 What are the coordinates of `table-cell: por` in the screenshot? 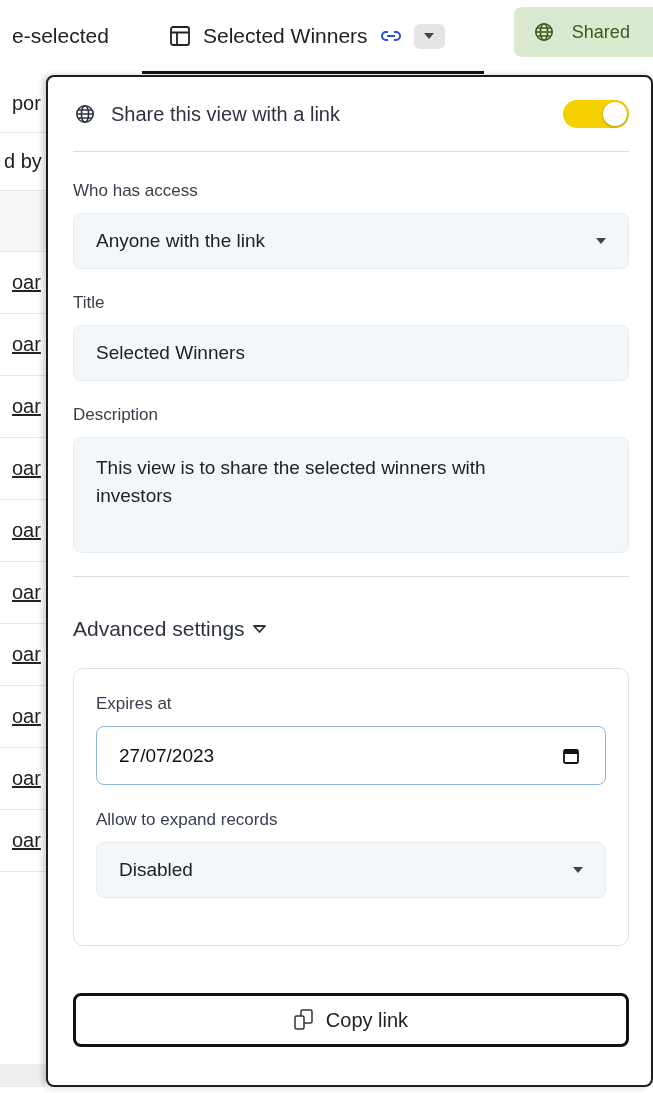 It's located at (26, 103).